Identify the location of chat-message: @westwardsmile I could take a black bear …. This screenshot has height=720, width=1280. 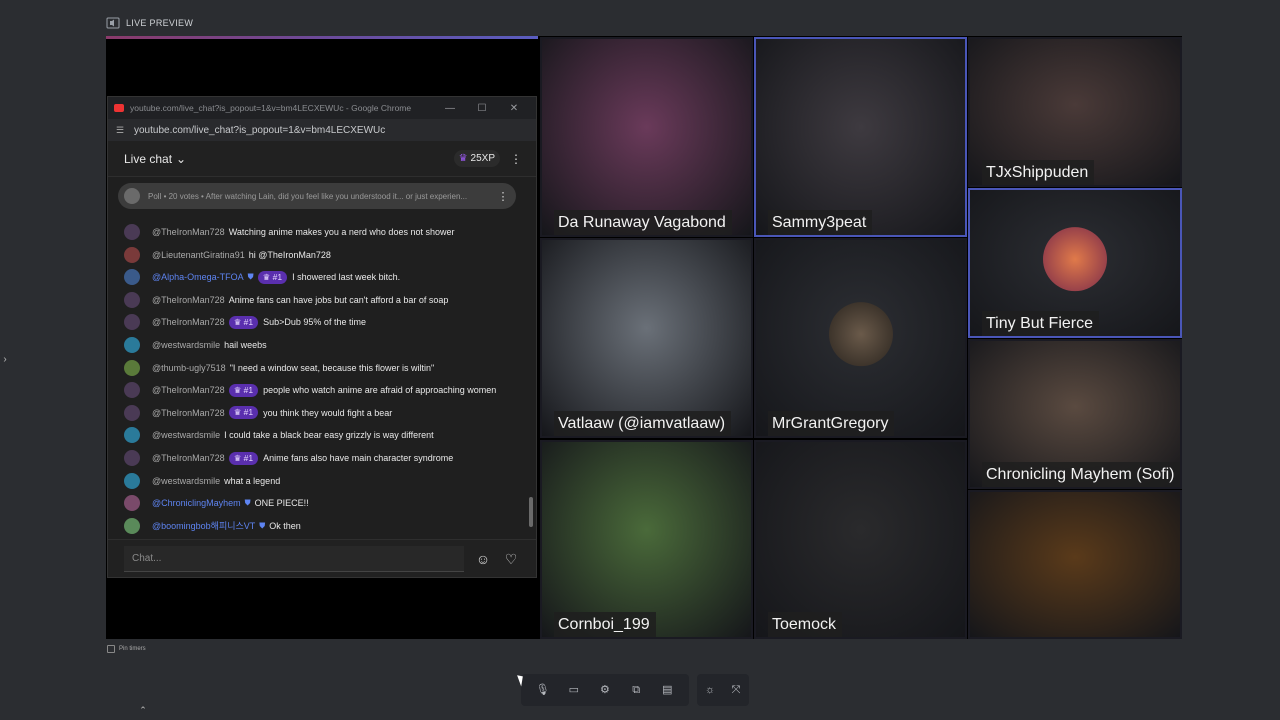
(279, 435).